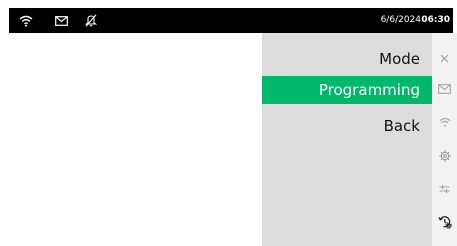  Describe the element at coordinates (369, 90) in the screenshot. I see `menu-item-label: Programming` at that location.